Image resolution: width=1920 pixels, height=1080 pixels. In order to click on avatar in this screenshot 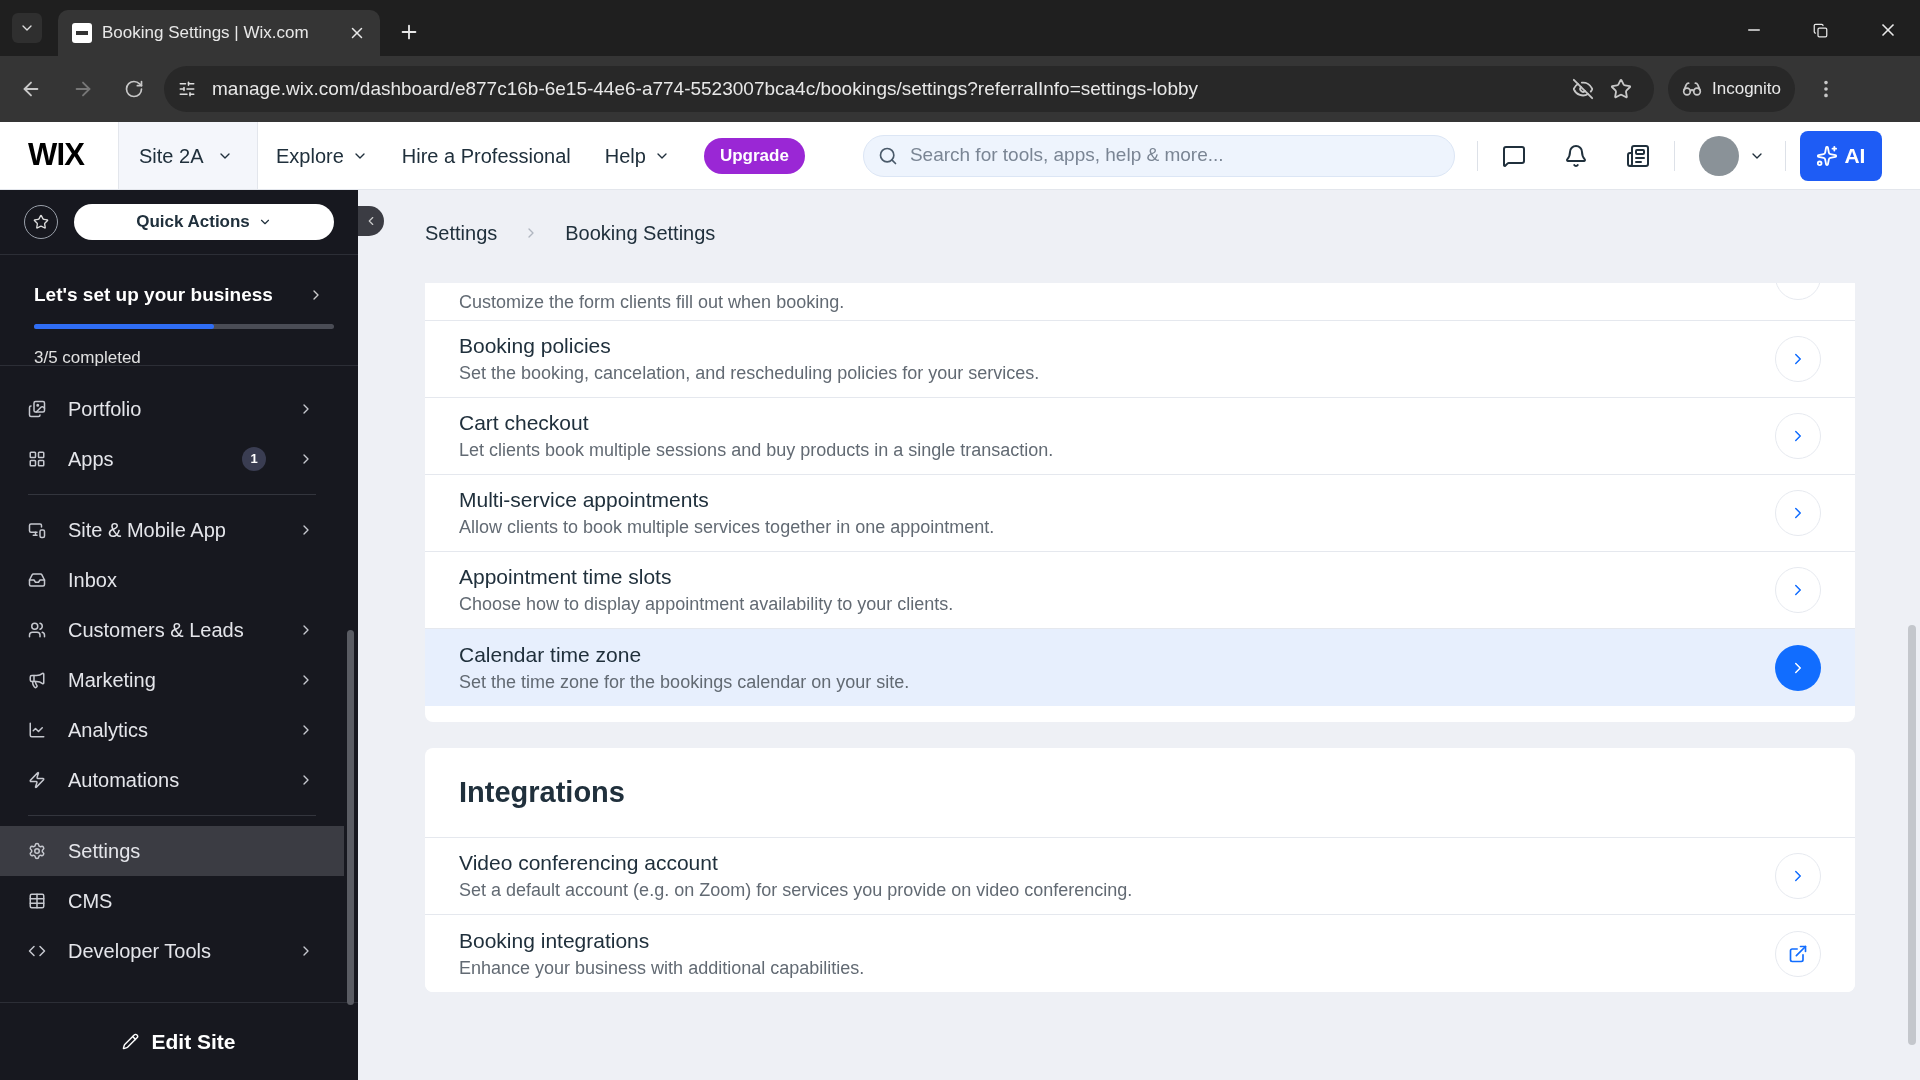, I will do `click(1718, 155)`.